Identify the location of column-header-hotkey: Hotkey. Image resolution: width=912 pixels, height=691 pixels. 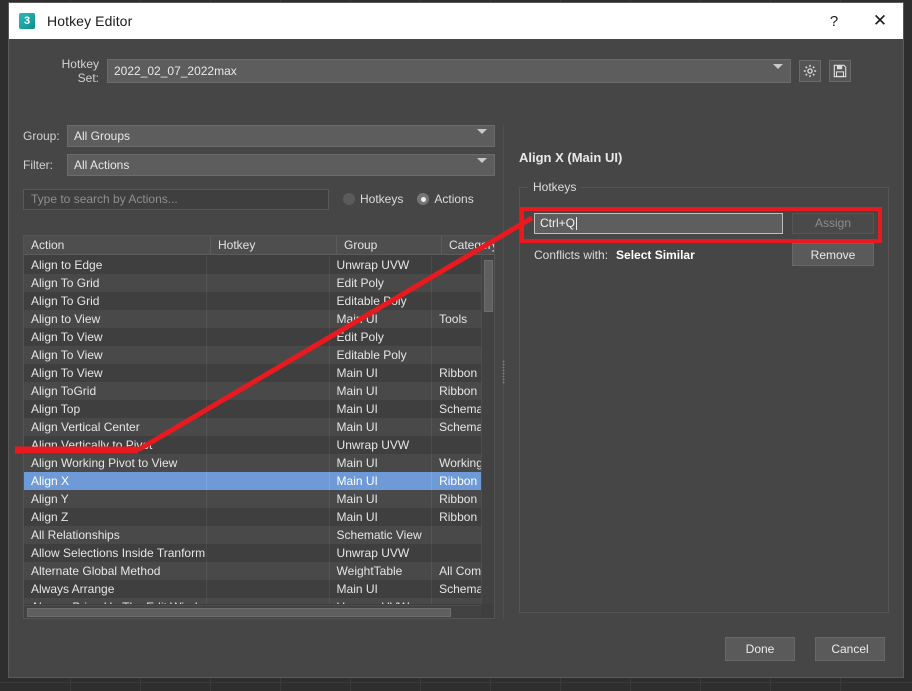
(274, 245).